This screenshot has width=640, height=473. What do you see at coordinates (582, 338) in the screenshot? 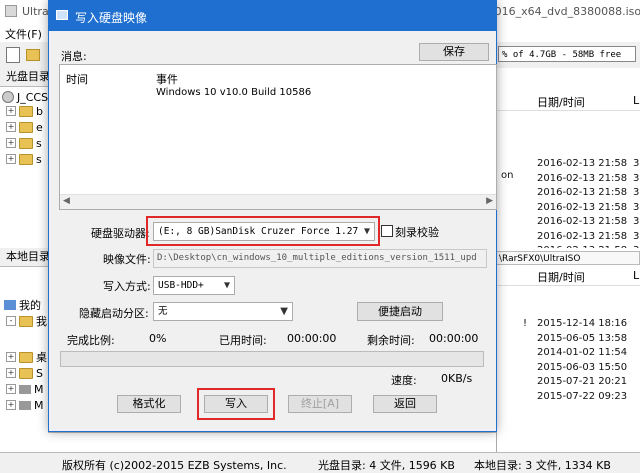
I see `list-item-datetime: 2015-06-05 13:58` at bounding box center [582, 338].